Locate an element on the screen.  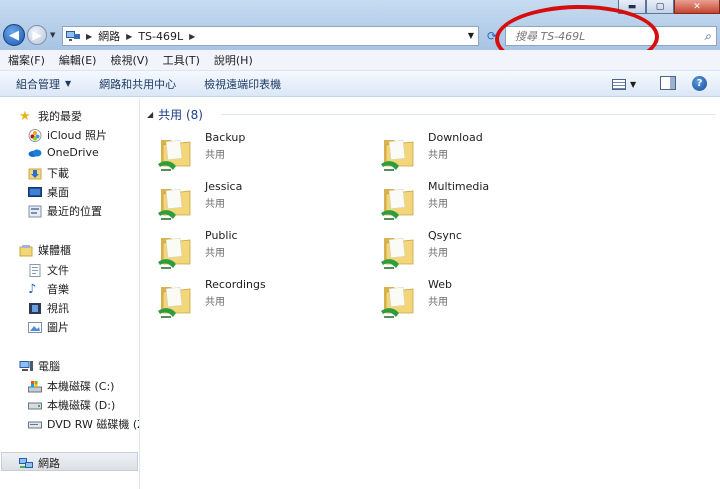
back-button: ◀ is located at coordinates (14, 35).